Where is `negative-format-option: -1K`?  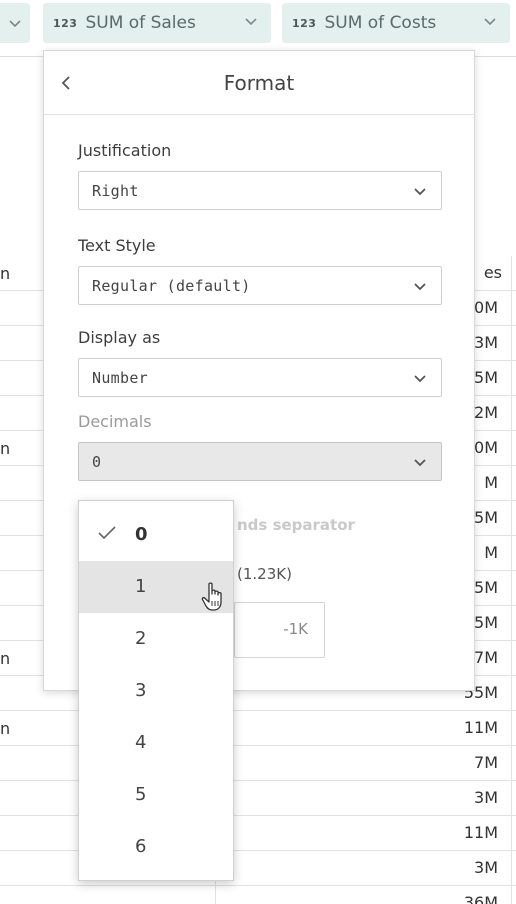 negative-format-option: -1K is located at coordinates (279, 630).